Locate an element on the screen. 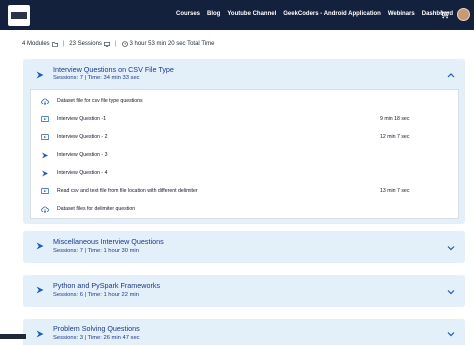 This screenshot has width=474, height=345. cart-icon is located at coordinates (444, 14).